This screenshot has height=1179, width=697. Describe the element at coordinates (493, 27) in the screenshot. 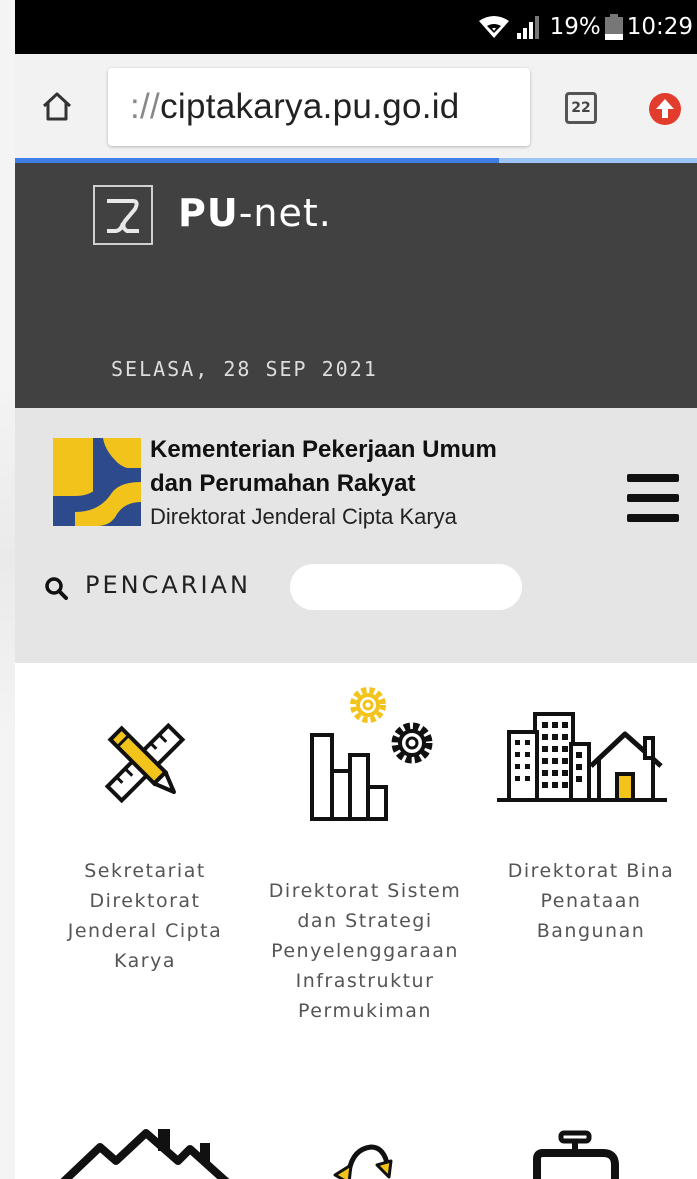

I see `wifi-icon` at that location.